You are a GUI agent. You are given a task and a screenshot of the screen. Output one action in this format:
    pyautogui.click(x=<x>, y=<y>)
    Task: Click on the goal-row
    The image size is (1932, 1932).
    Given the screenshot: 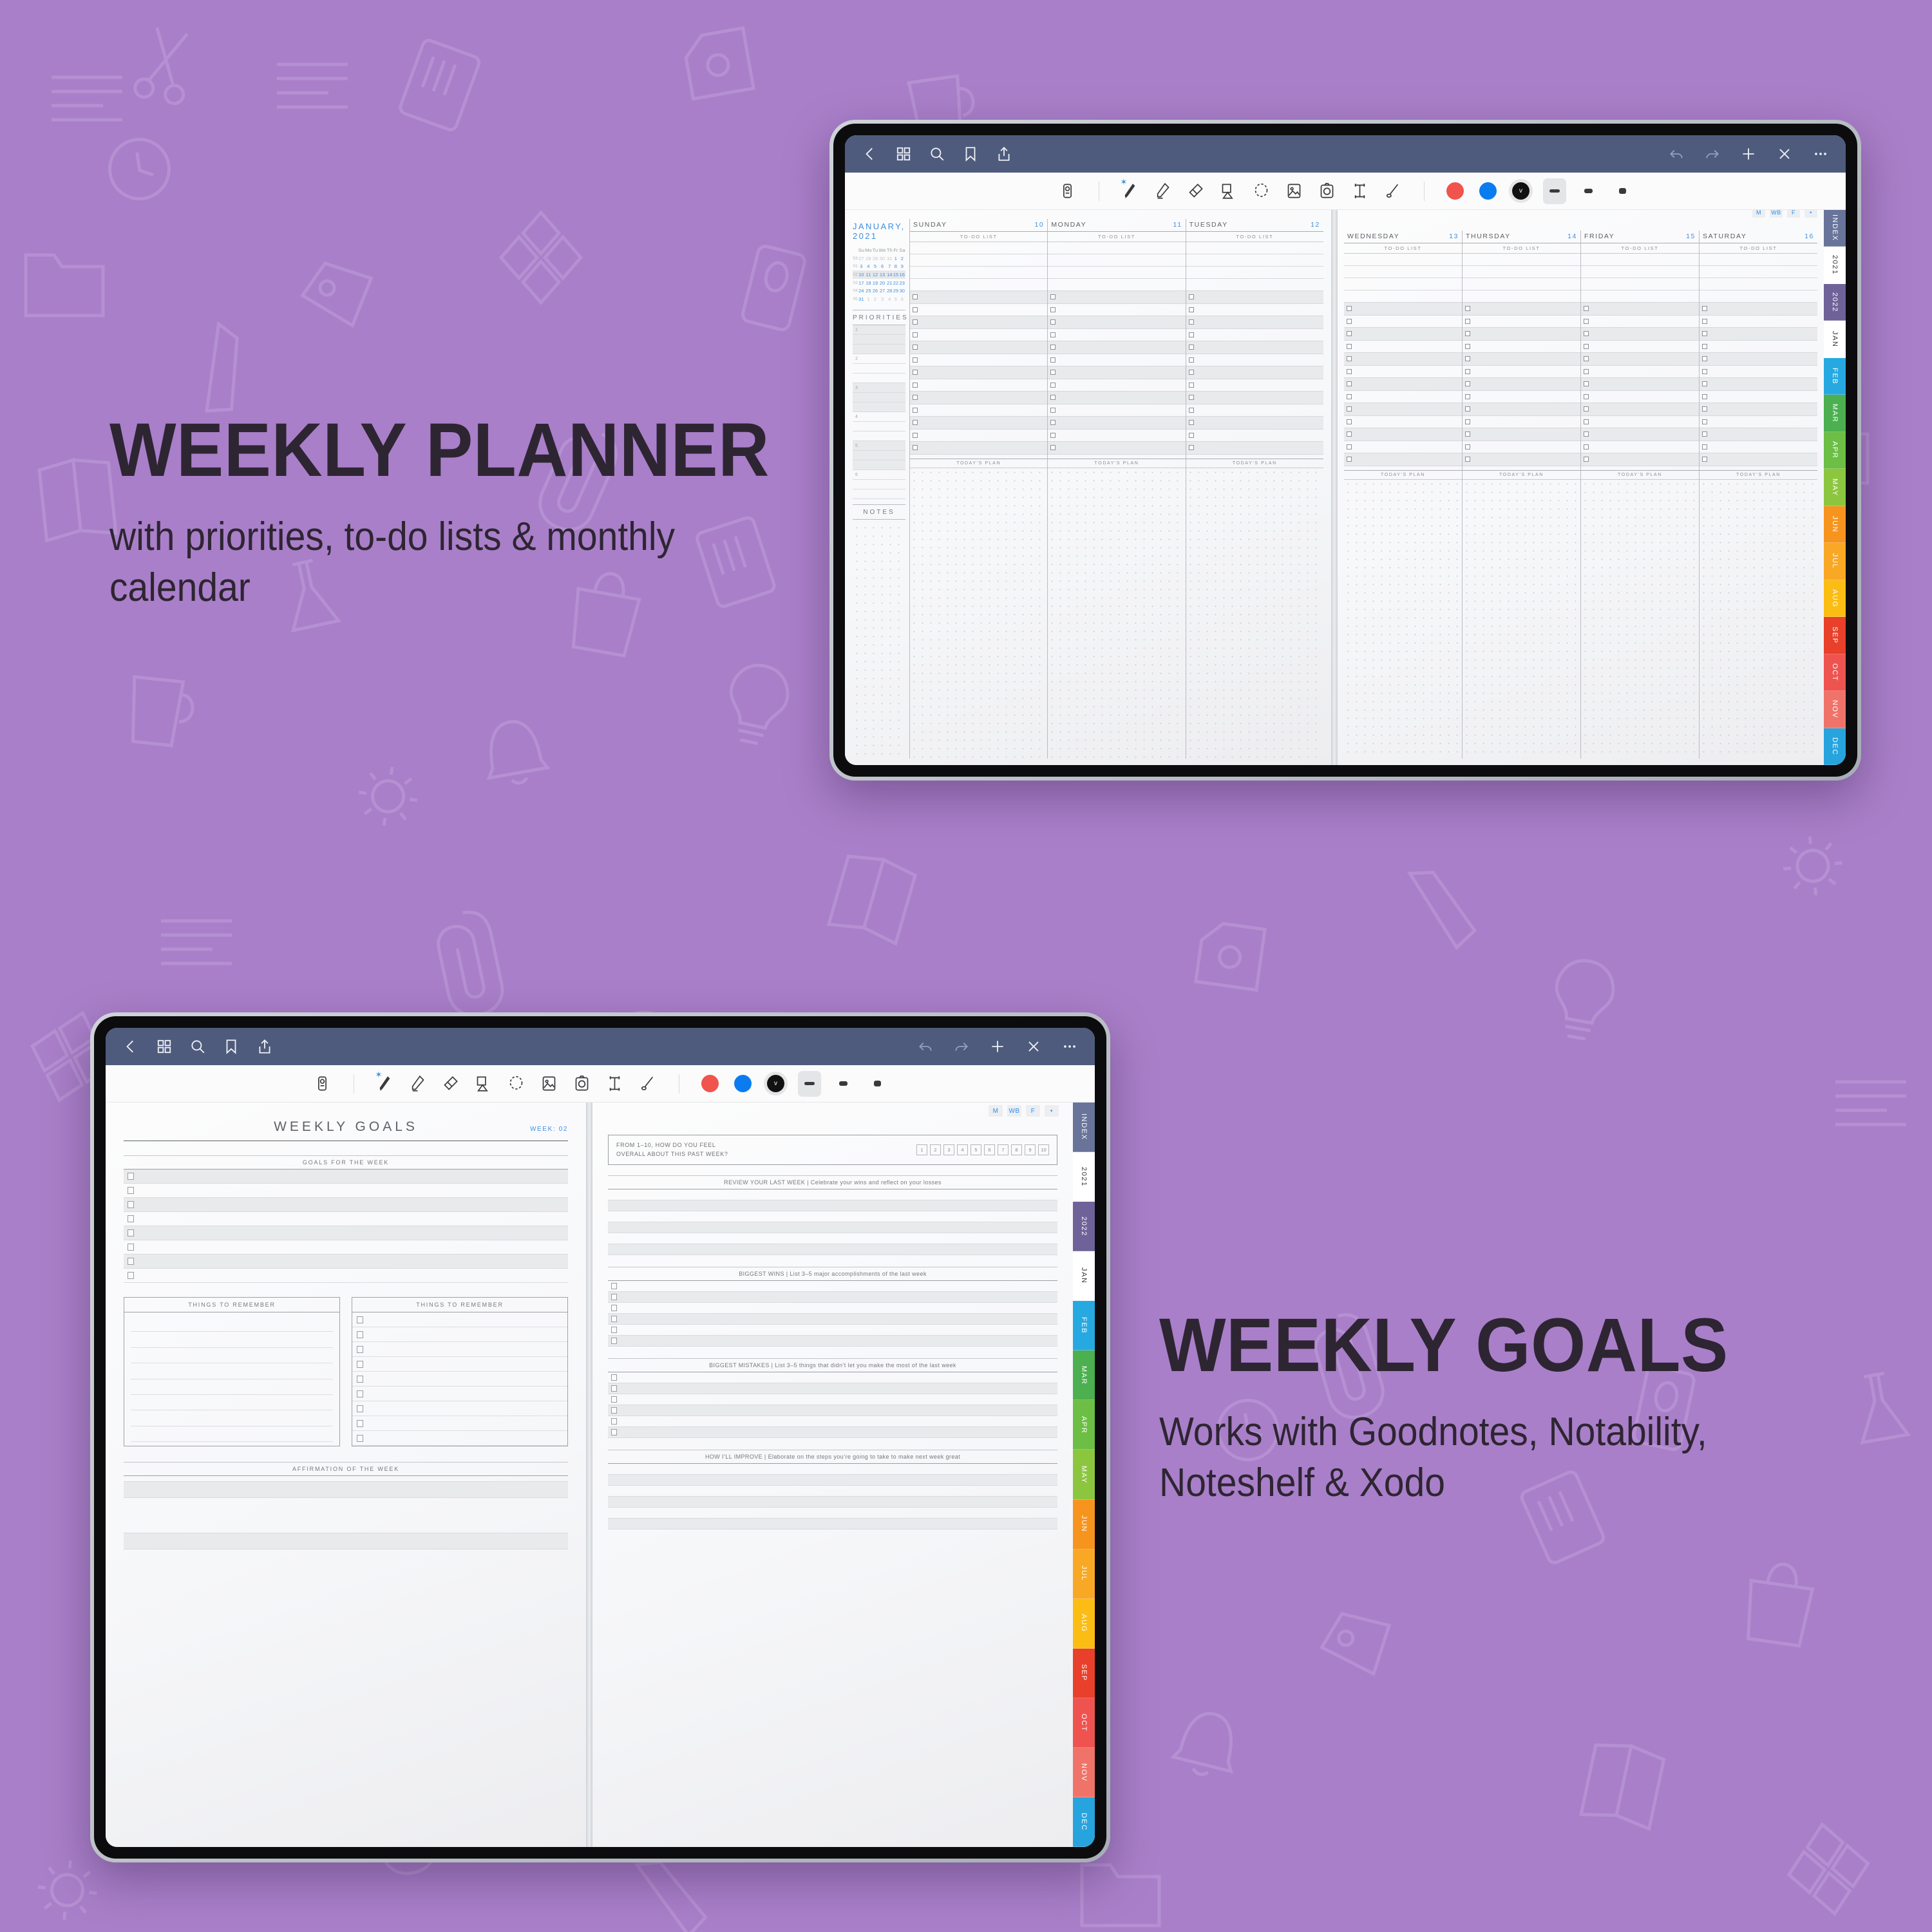 What is the action you would take?
    pyautogui.click(x=346, y=1177)
    